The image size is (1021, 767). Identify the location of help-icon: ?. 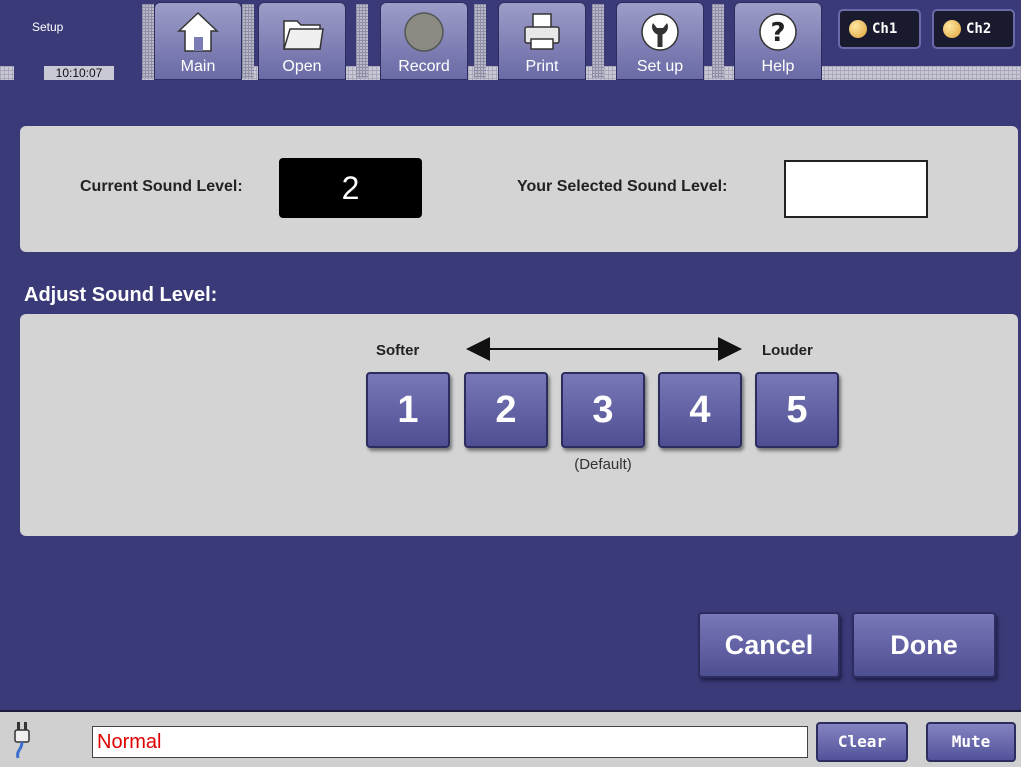
(778, 32).